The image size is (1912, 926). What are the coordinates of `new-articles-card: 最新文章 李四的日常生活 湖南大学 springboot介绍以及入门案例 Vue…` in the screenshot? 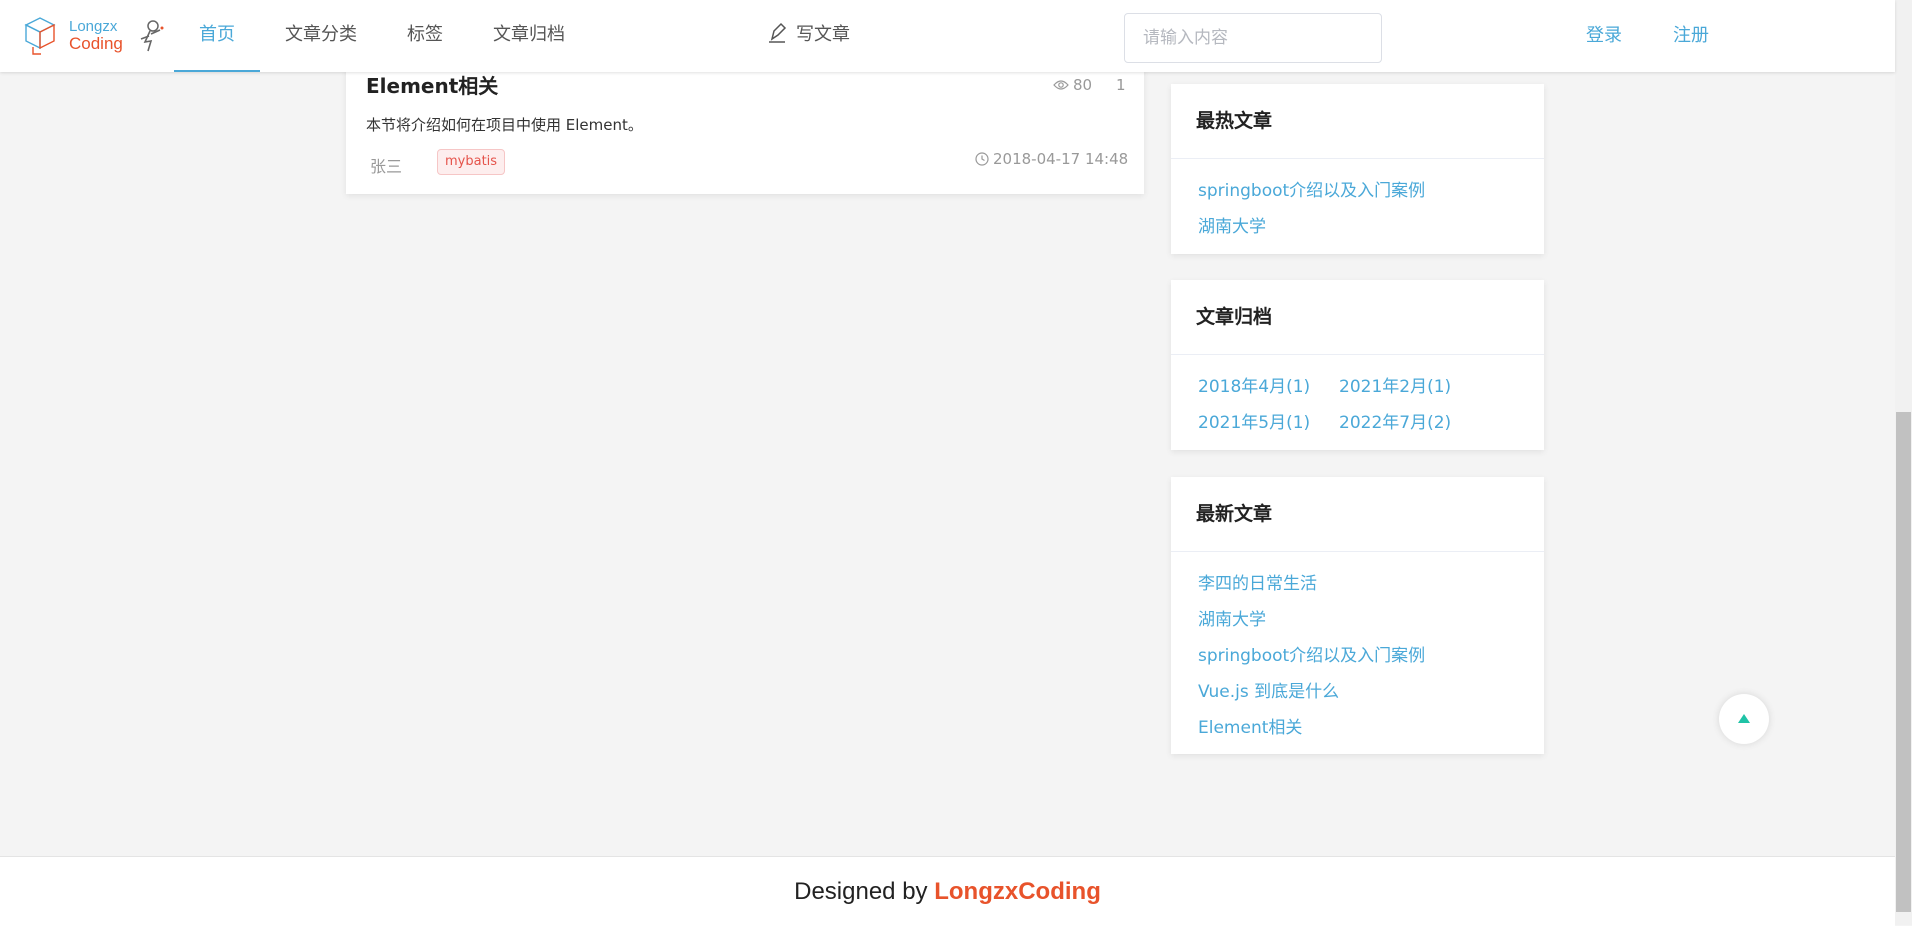 It's located at (1357, 615).